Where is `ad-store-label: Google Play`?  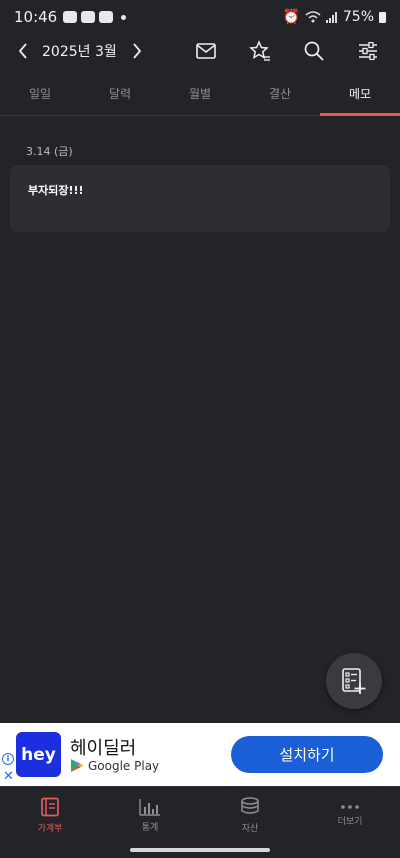 ad-store-label: Google Play is located at coordinates (124, 765).